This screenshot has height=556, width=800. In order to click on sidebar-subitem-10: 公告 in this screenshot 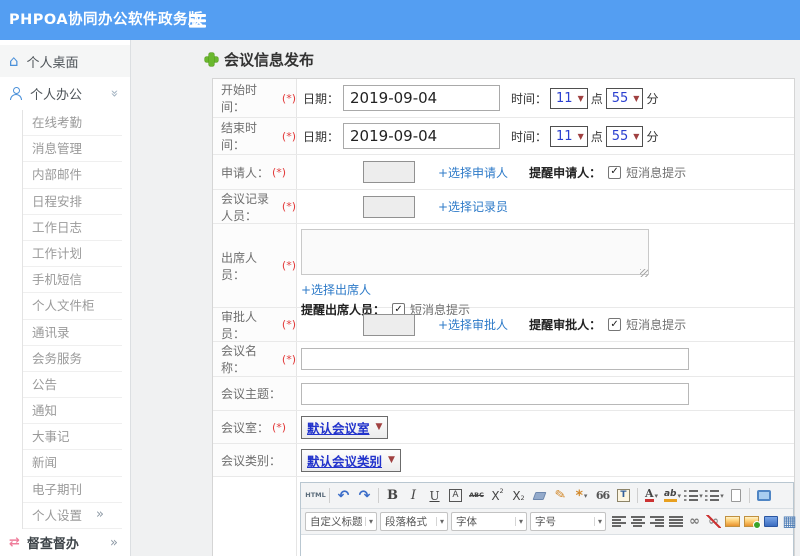, I will do `click(72, 385)`.